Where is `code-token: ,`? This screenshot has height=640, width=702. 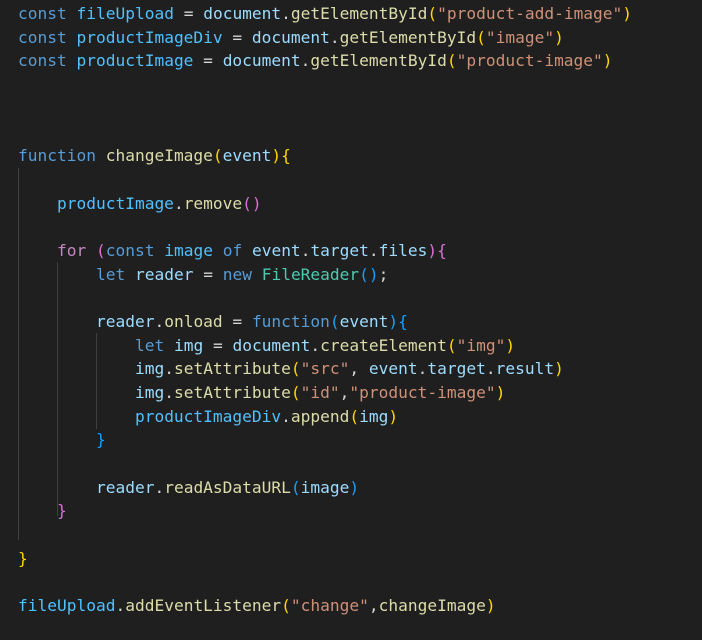 code-token: , is located at coordinates (359, 369).